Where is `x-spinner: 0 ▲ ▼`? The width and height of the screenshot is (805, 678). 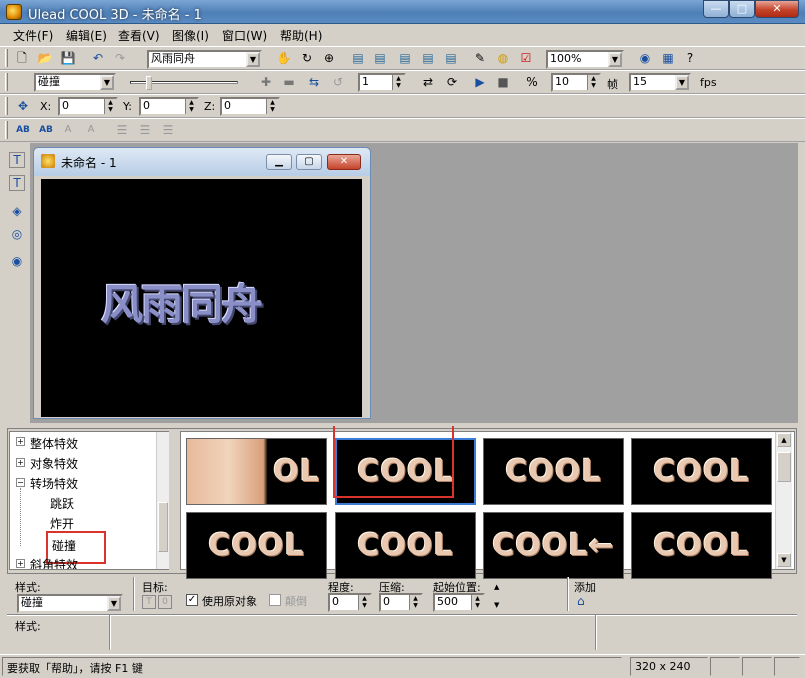 x-spinner: 0 ▲ ▼ is located at coordinates (88, 106).